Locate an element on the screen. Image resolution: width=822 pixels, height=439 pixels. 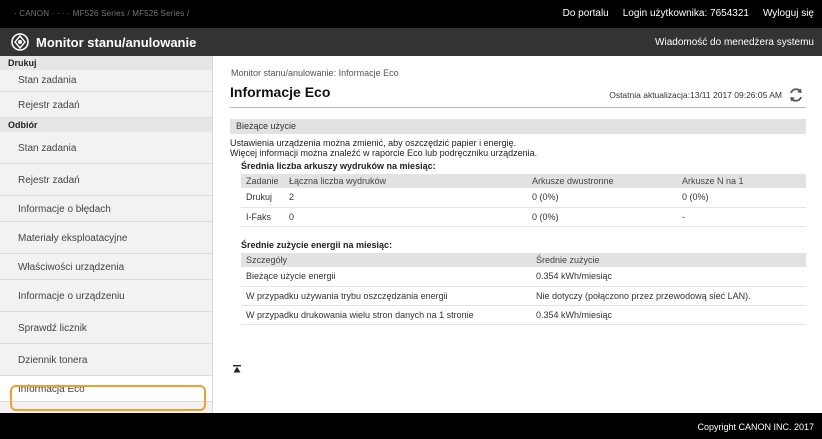
sidebar-item-receive-job-status: Stan zadania is located at coordinates (106, 148).